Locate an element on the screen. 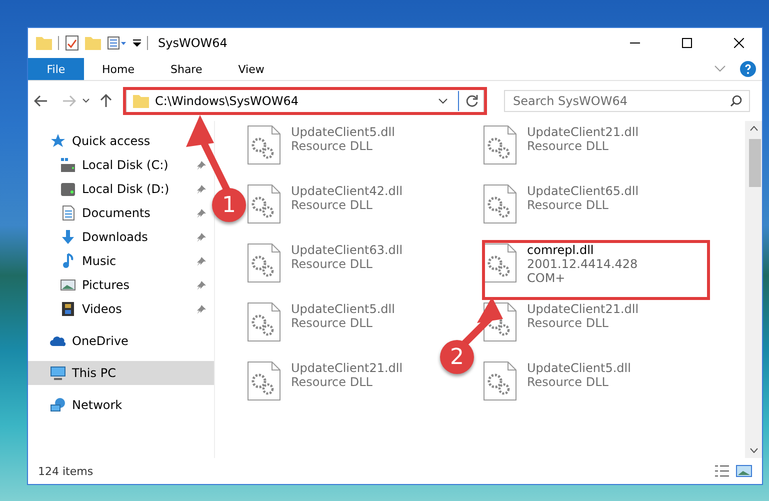 This screenshot has width=769, height=501. nav-item: This PC is located at coordinates (121, 373).